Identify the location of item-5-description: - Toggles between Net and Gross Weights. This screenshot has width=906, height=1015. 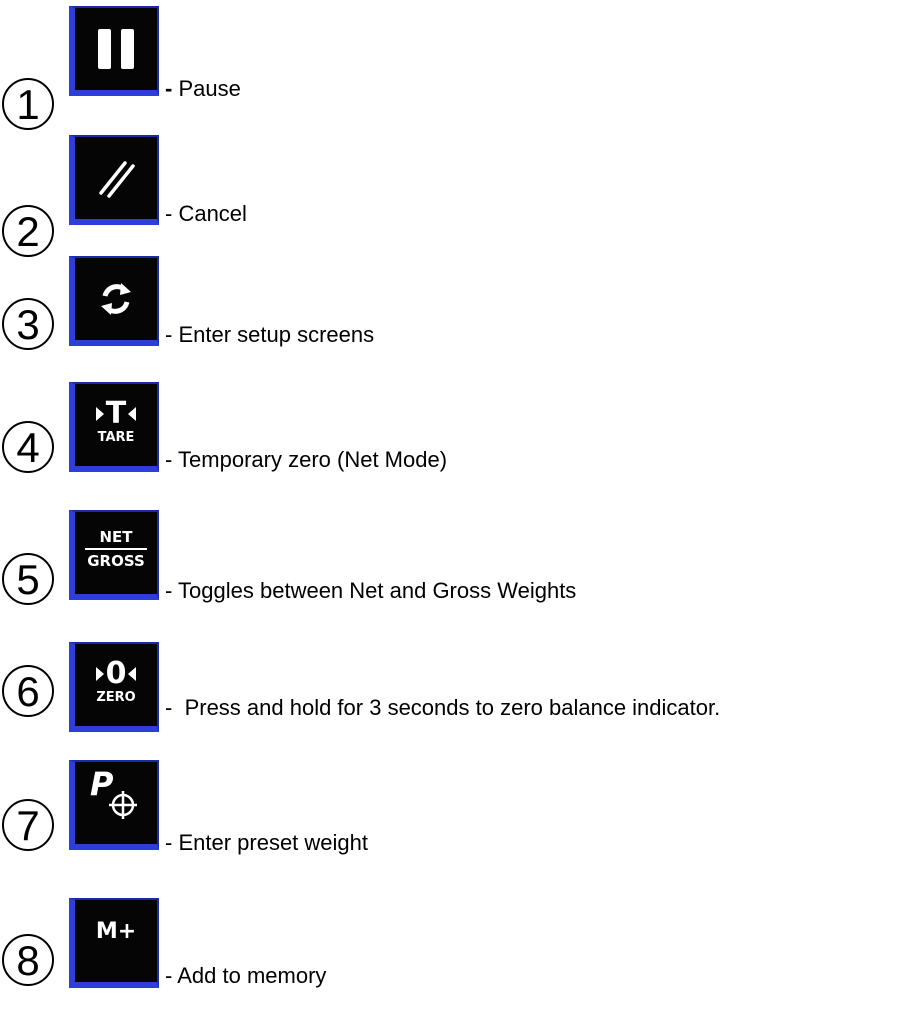
(371, 590).